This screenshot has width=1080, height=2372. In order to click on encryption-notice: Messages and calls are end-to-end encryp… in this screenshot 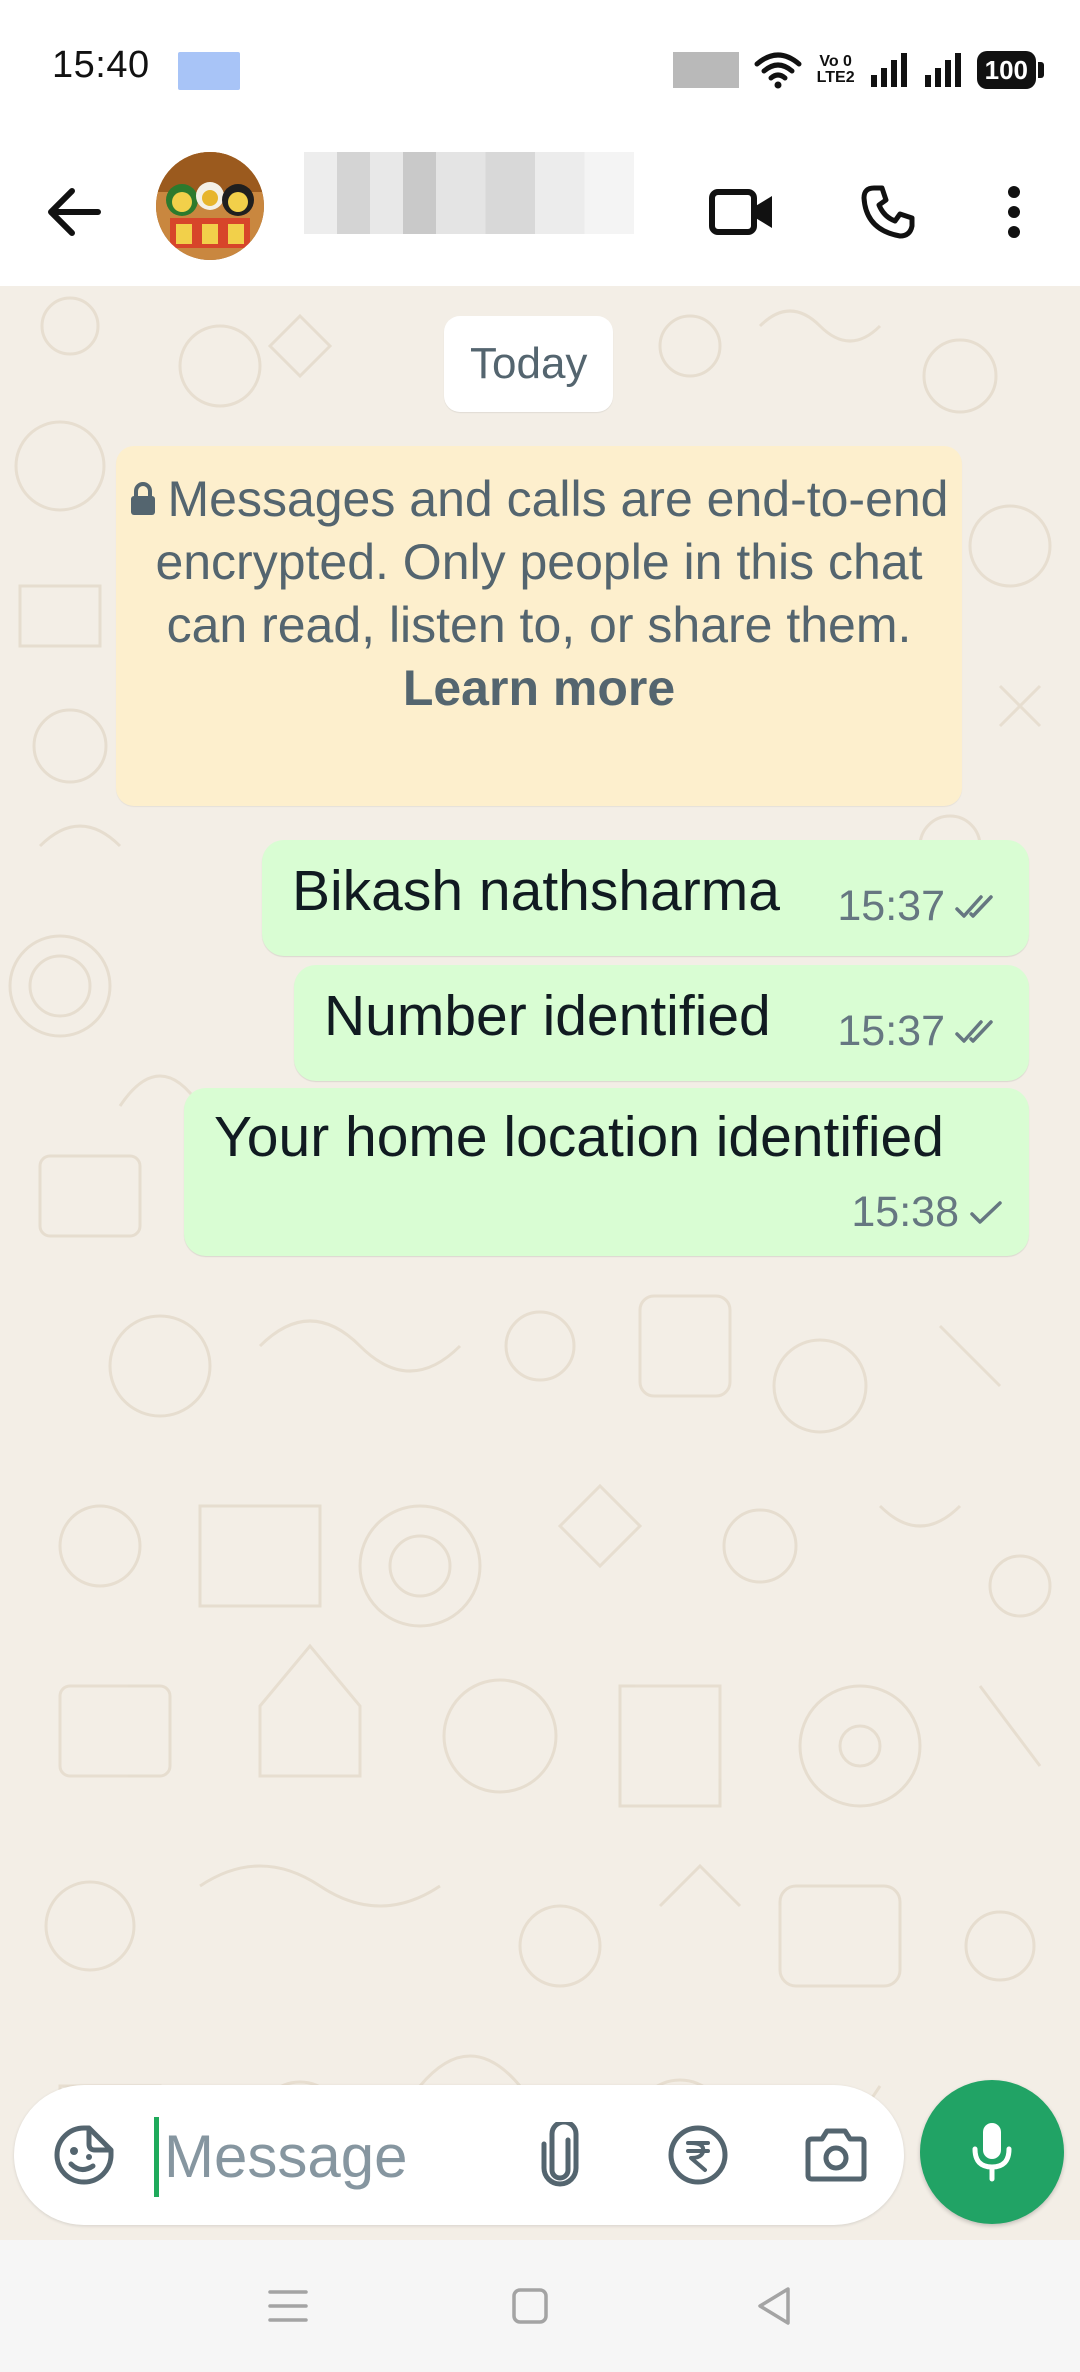, I will do `click(539, 626)`.